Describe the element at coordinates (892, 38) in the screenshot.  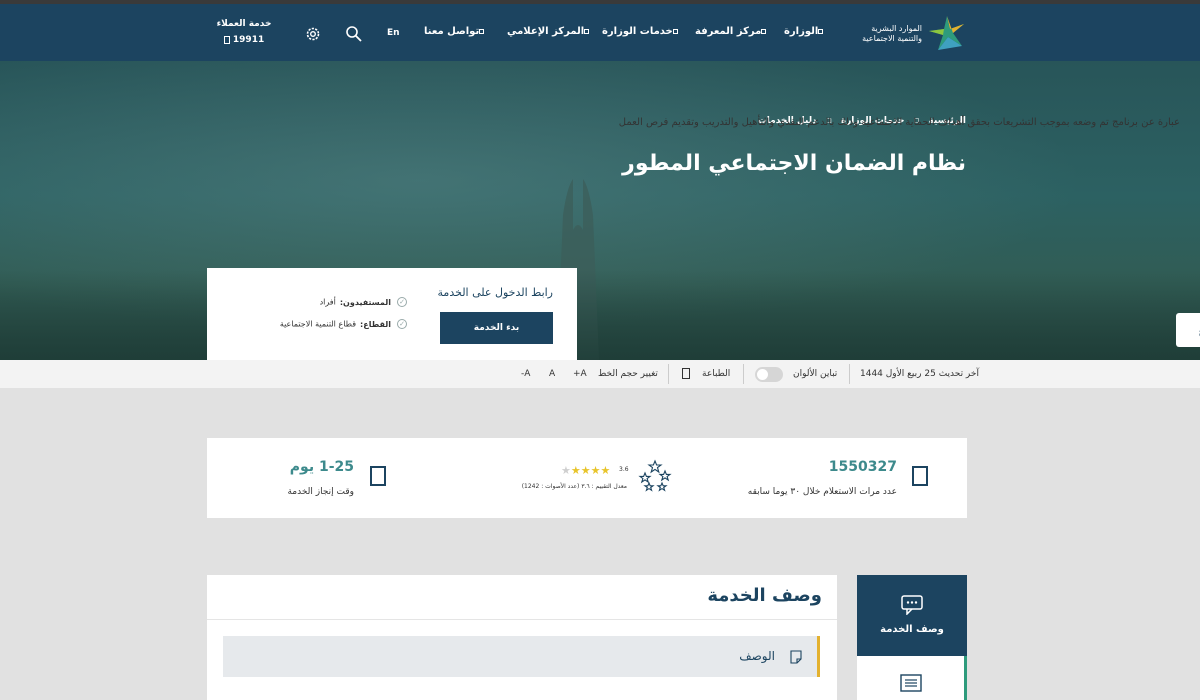
I see `logo-line-2: والتنمية الاجتماعية` at that location.